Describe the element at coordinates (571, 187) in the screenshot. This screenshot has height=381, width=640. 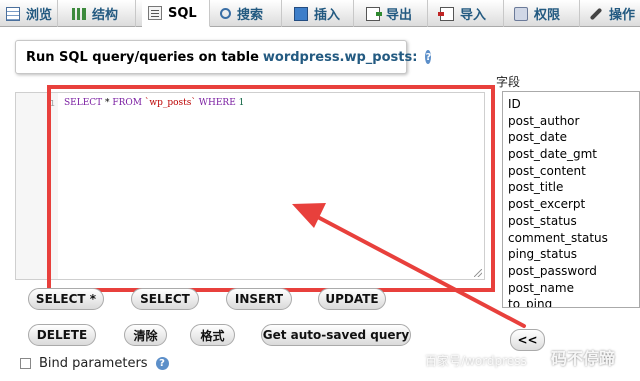
I see `column-option: post_title` at that location.